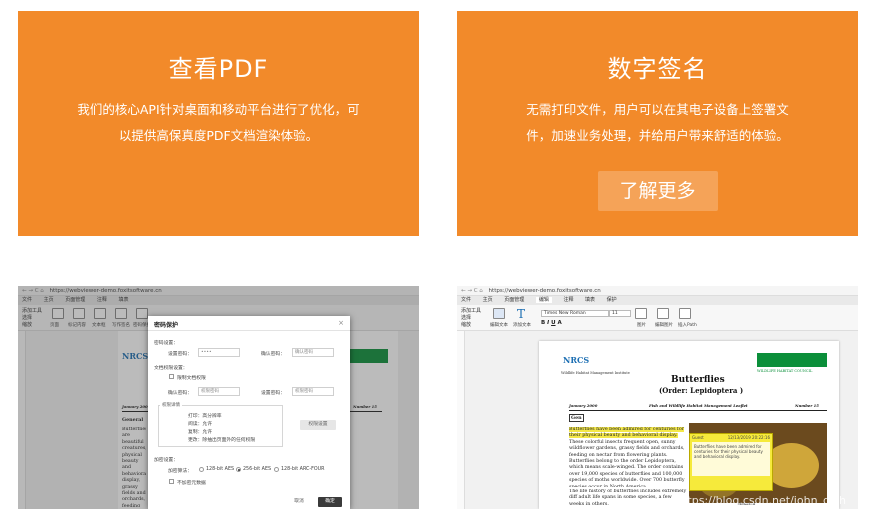 This screenshot has height=523, width=875. Describe the element at coordinates (218, 109) in the screenshot. I see `card-description-line: 我们的核心API针对桌面和移动平台进行了优化，可` at that location.